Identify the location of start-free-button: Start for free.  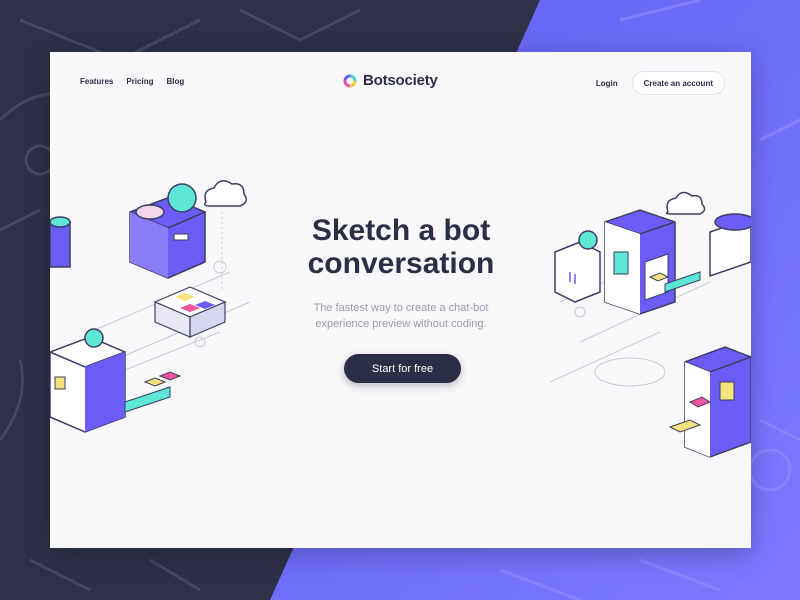
(402, 368).